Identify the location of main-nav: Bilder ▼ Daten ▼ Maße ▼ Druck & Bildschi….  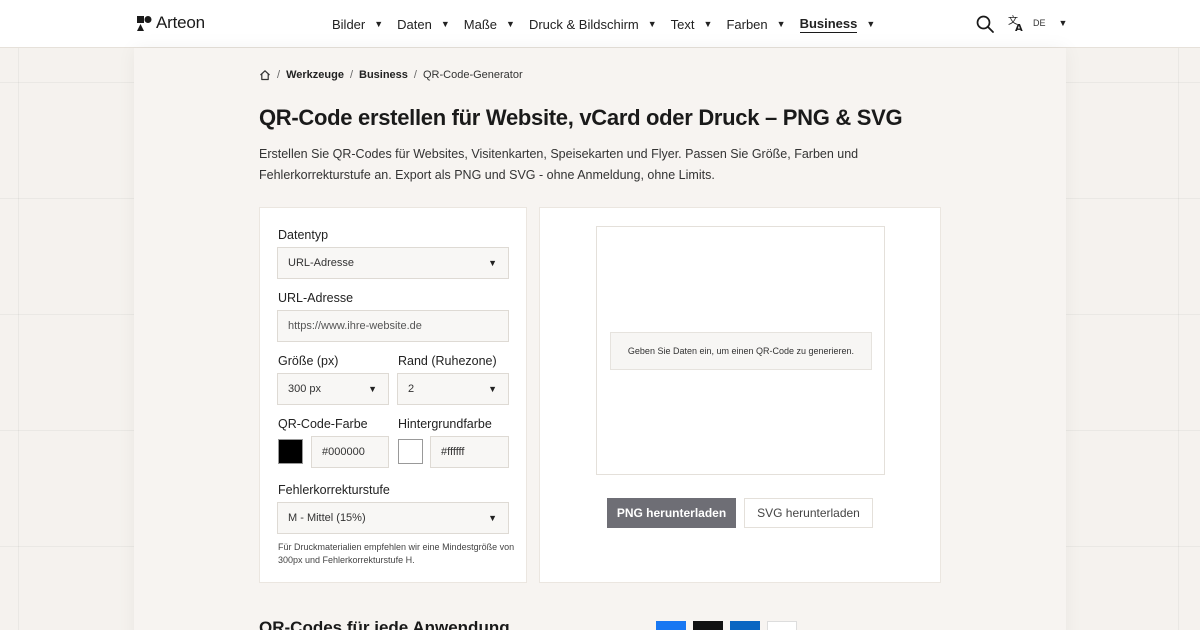
(610, 24).